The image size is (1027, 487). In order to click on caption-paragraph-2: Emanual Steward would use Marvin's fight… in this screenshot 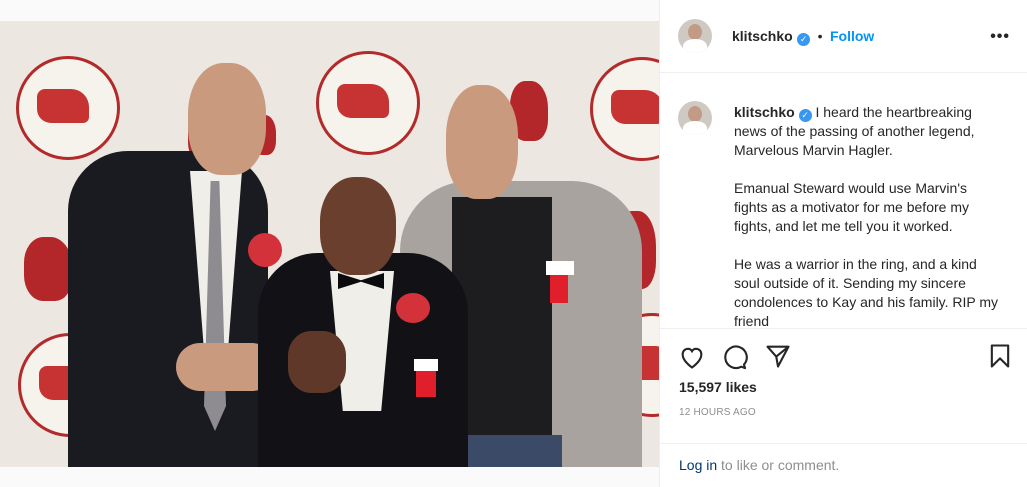, I will do `click(851, 207)`.